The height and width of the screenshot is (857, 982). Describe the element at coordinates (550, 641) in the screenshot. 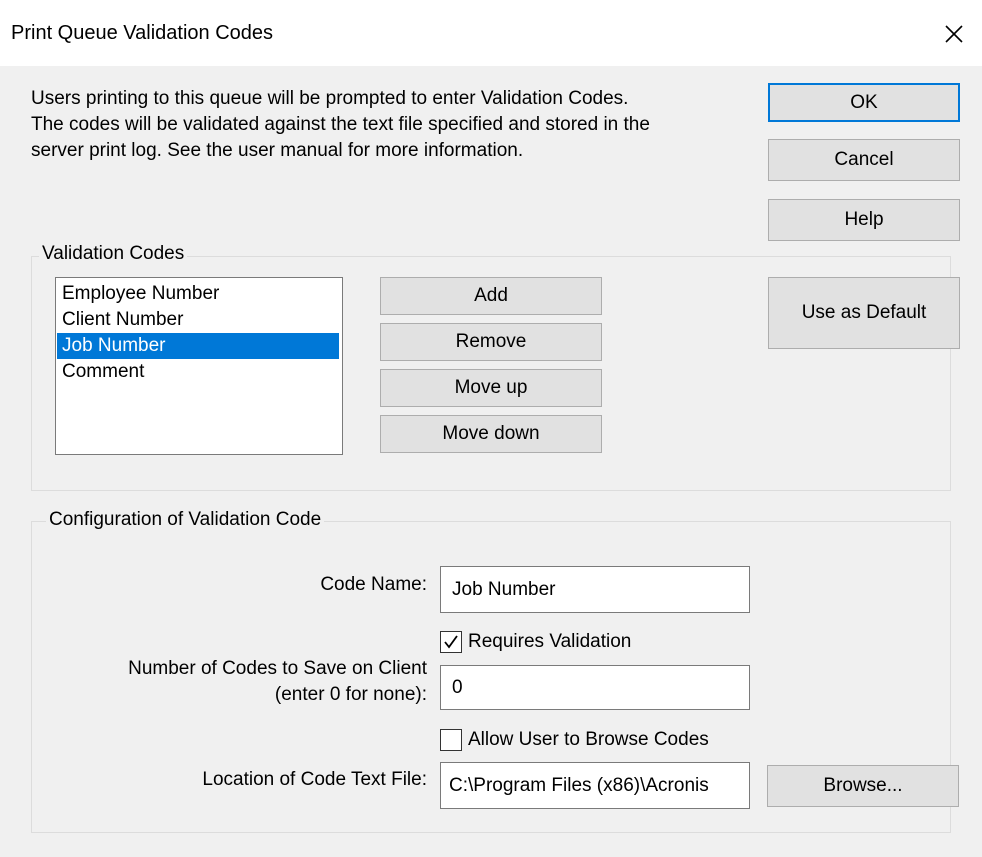

I see `requires-validation-label: Requires Validation` at that location.